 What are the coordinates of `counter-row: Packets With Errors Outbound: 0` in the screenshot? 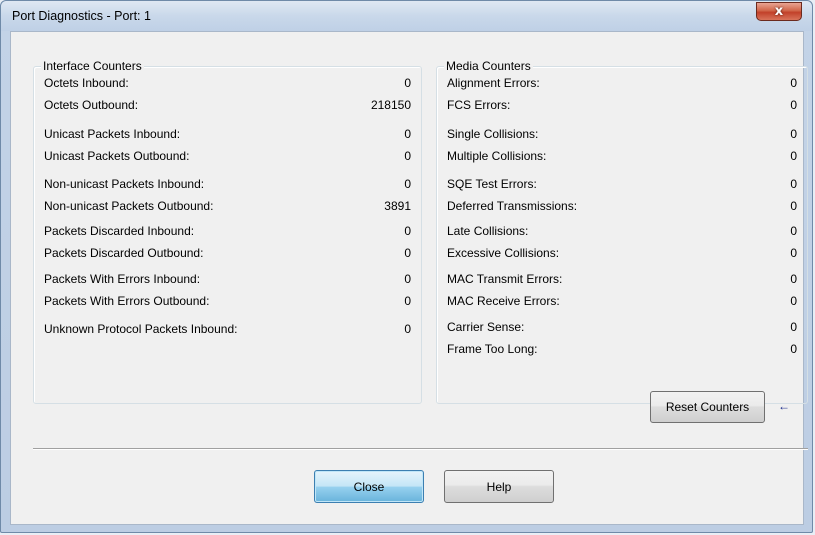 It's located at (227, 301).